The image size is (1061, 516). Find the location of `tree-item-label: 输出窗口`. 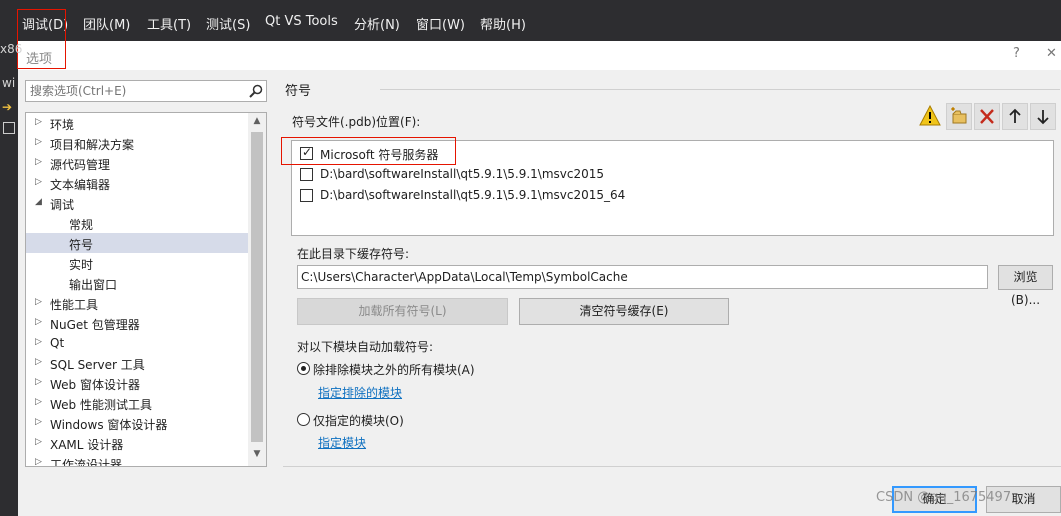

tree-item-label: 输出窗口 is located at coordinates (93, 285).